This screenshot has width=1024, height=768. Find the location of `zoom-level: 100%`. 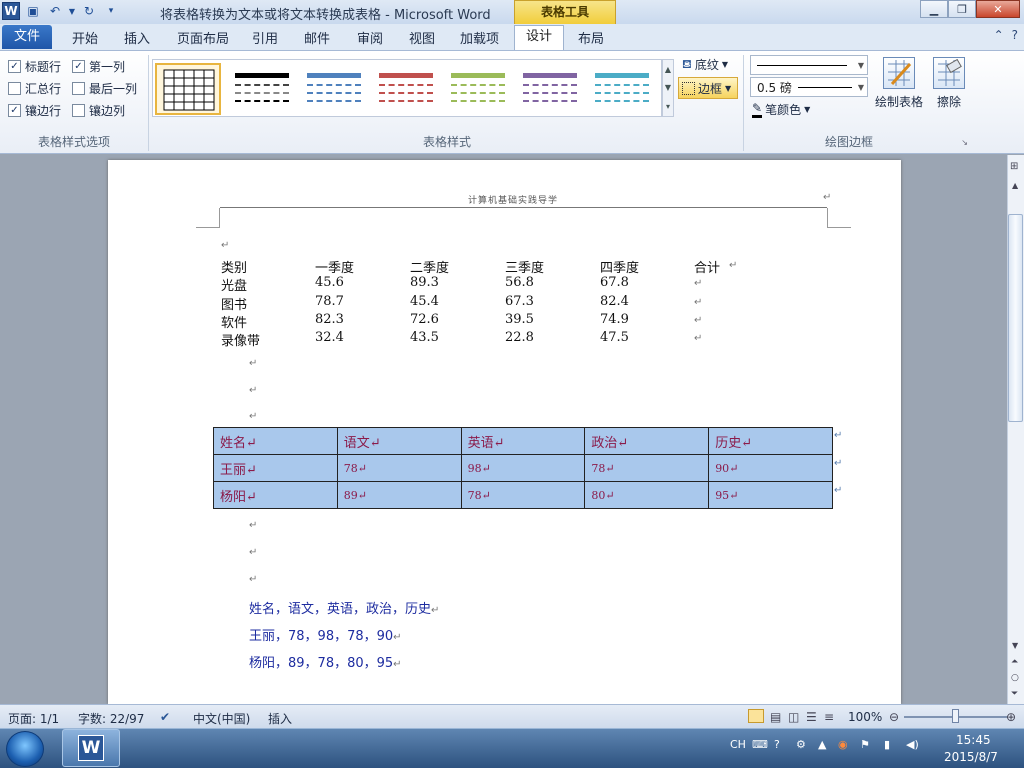

zoom-level: 100% is located at coordinates (865, 717).